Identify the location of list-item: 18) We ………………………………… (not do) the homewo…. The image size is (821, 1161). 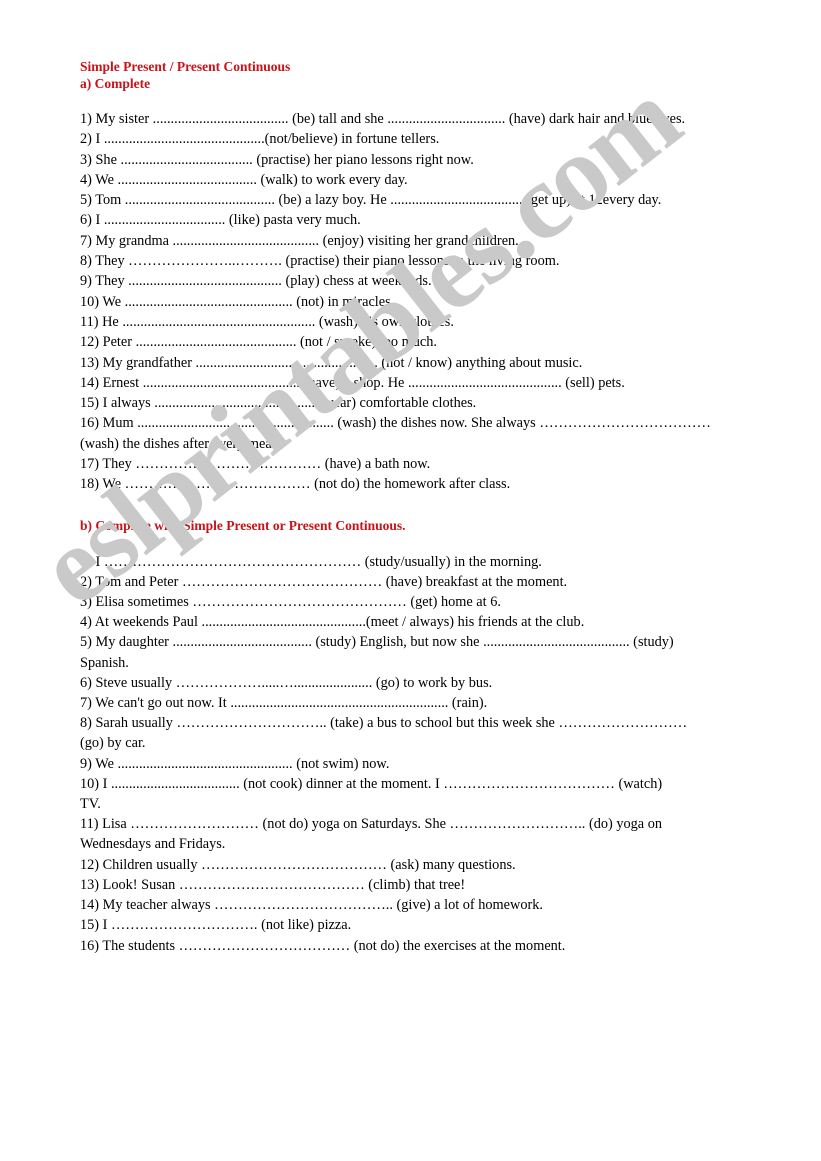
(295, 484).